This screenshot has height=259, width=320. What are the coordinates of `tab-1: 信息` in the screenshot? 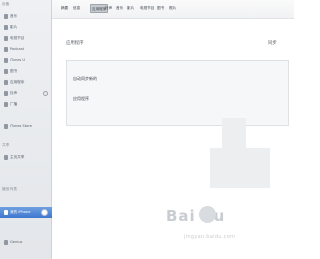 It's located at (76, 8).